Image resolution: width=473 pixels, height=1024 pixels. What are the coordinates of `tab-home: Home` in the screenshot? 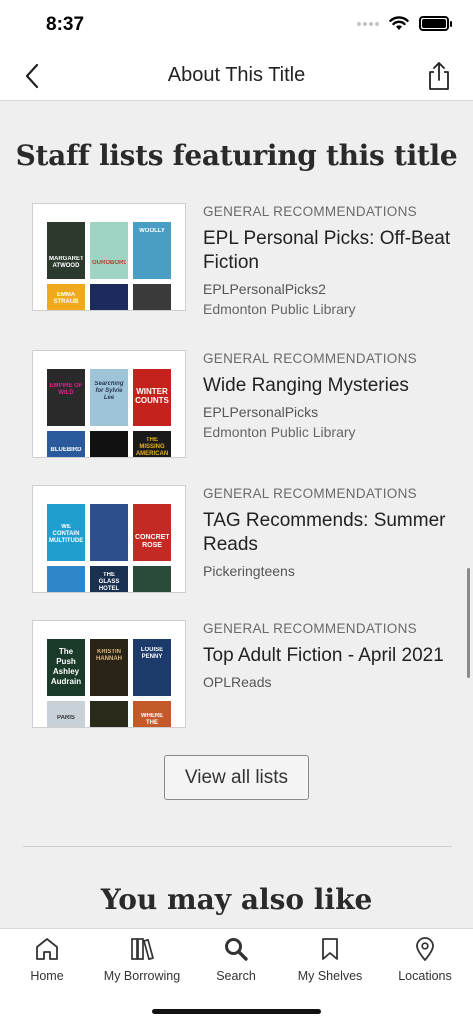 It's located at (47, 959).